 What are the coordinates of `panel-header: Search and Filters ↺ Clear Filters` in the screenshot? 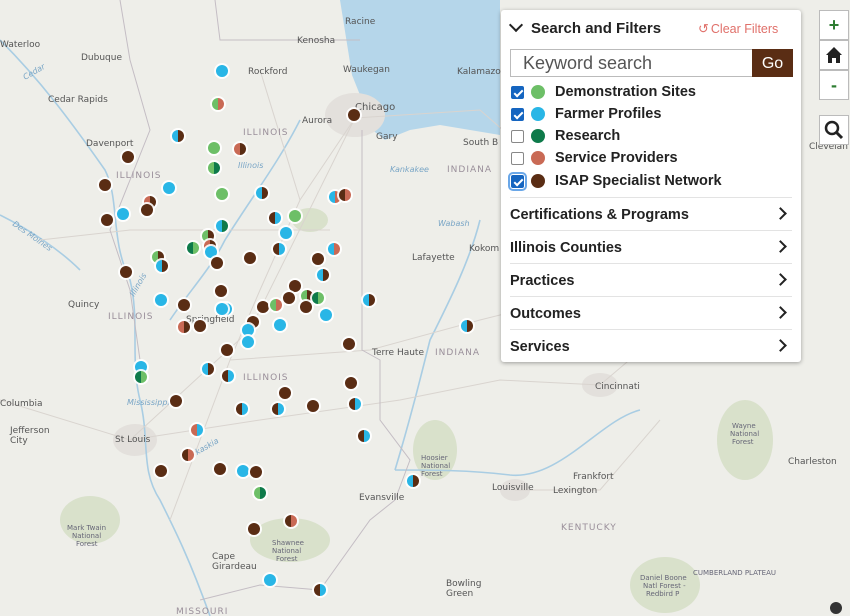 It's located at (651, 28).